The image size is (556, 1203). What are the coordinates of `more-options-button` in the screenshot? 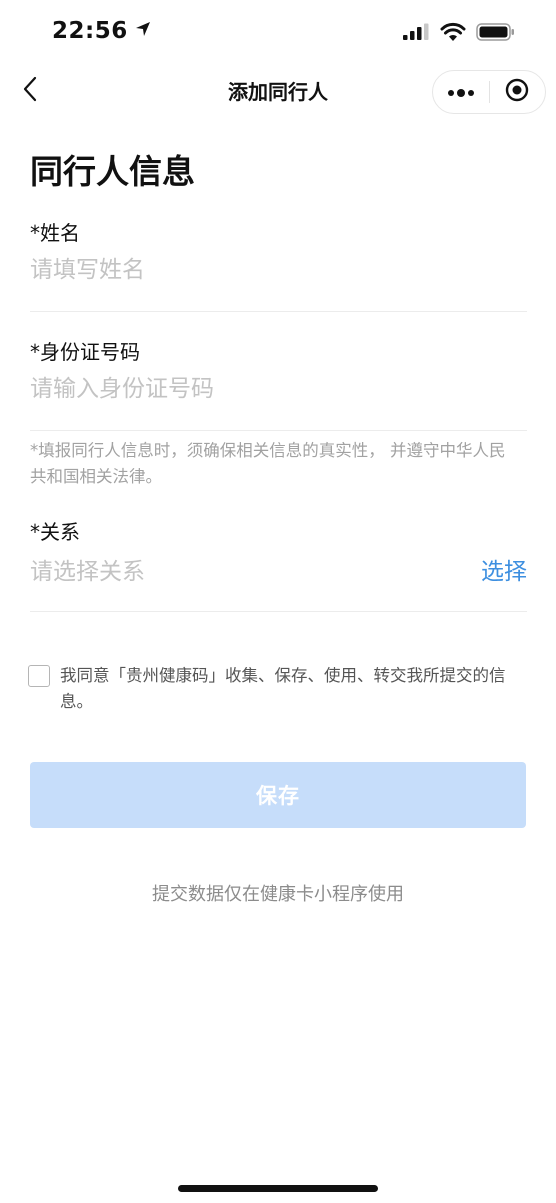 It's located at (461, 92).